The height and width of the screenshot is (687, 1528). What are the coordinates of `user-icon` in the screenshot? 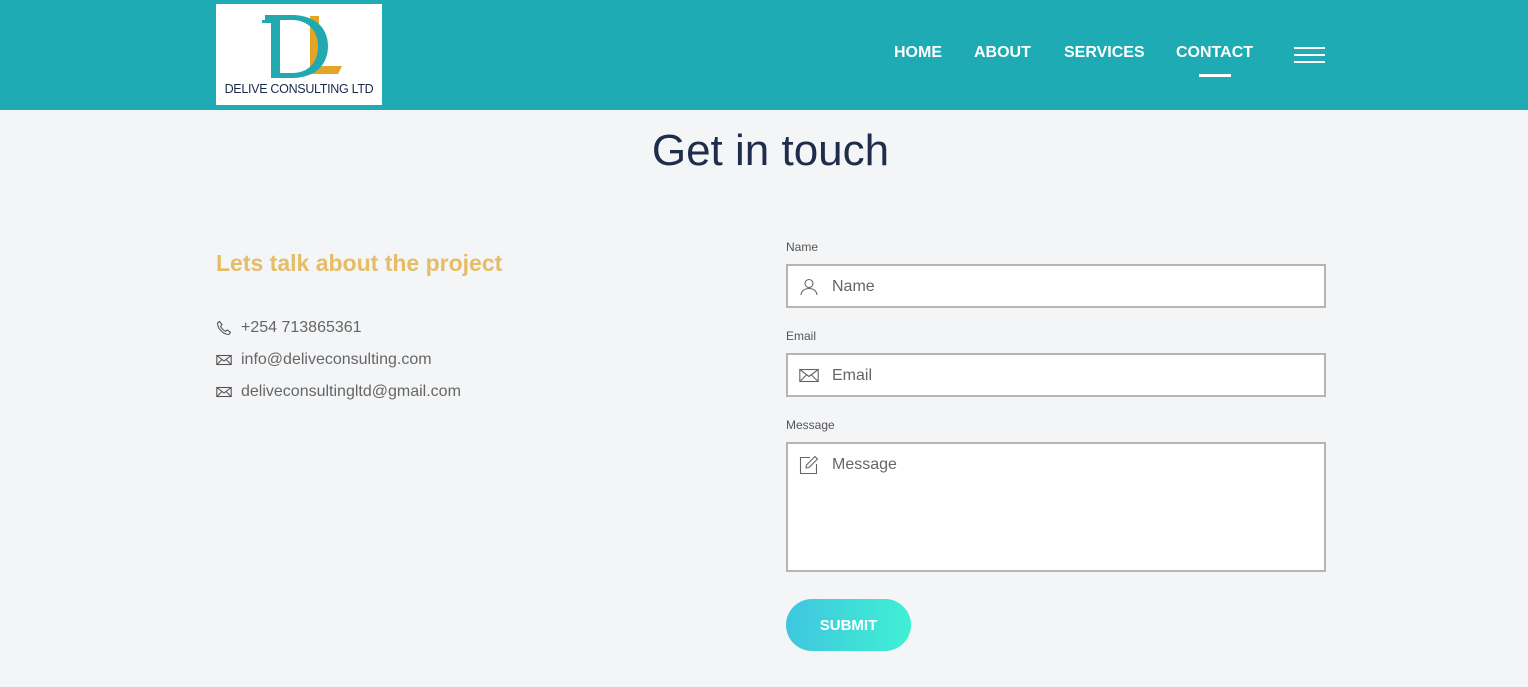 It's located at (809, 287).